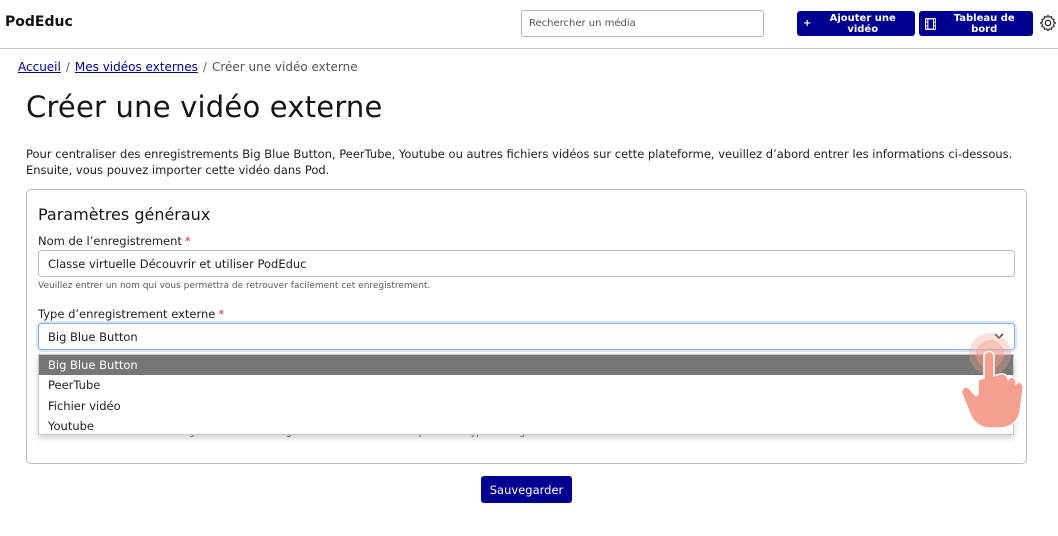  What do you see at coordinates (39, 67) in the screenshot?
I see `breadcrumb-home-link: Accueil` at bounding box center [39, 67].